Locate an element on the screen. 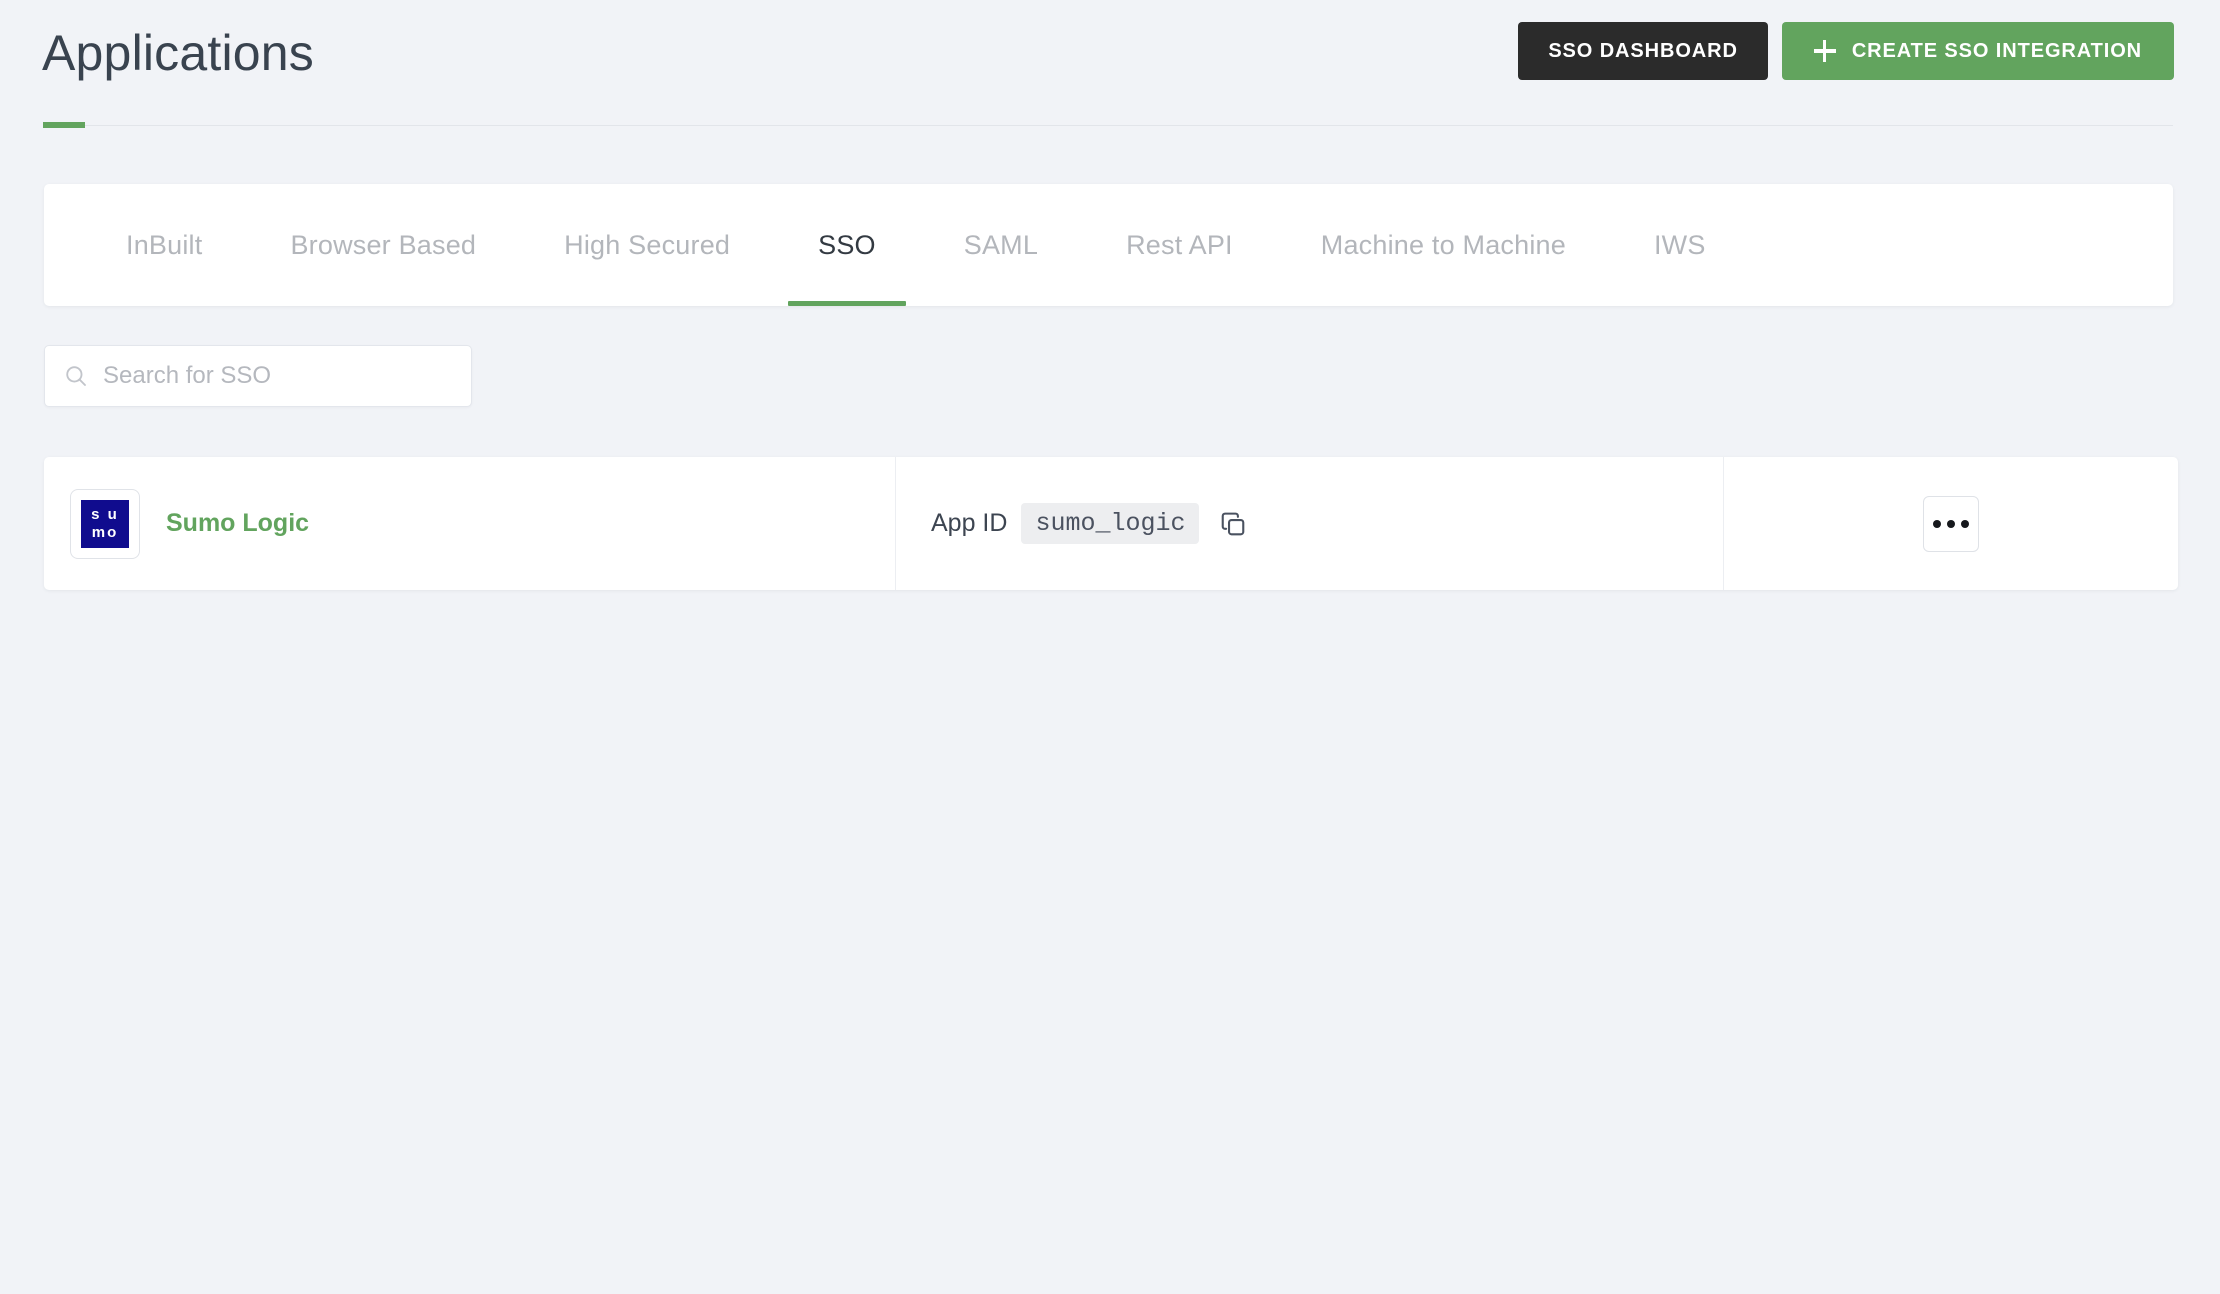  tab-sso-label: SSO is located at coordinates (847, 244).